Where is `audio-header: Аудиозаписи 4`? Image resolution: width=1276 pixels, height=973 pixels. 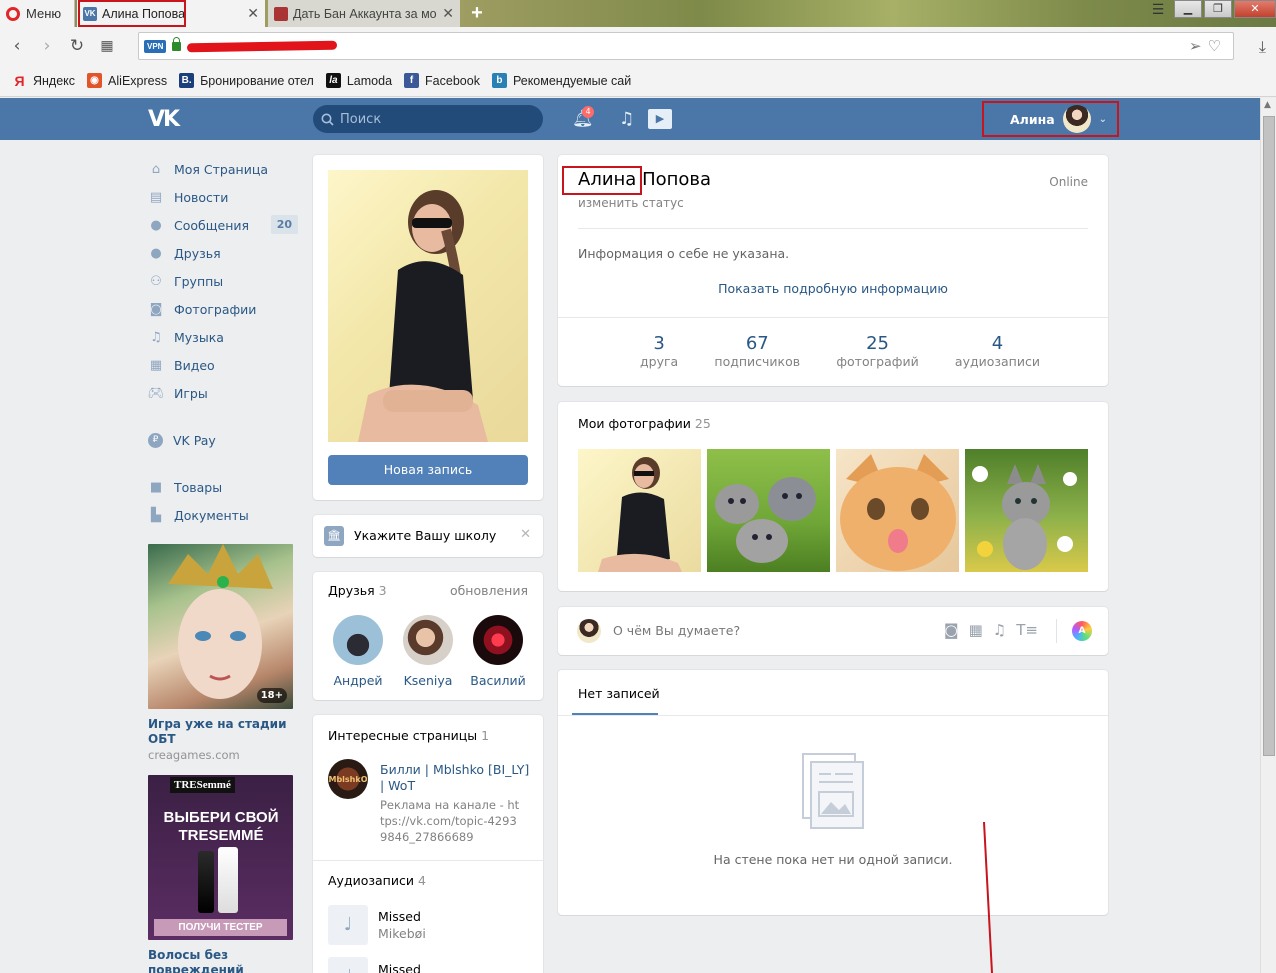
audio-header: Аудиозаписи 4 is located at coordinates (377, 880).